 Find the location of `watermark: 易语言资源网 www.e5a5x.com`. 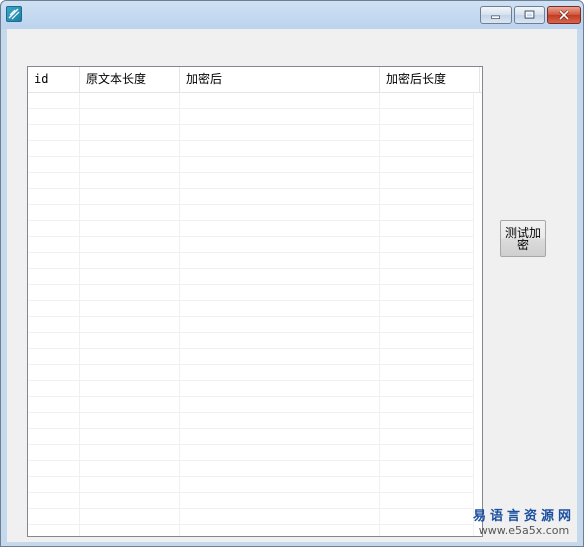

watermark: 易语言资源网 www.e5a5x.com is located at coordinates (524, 523).